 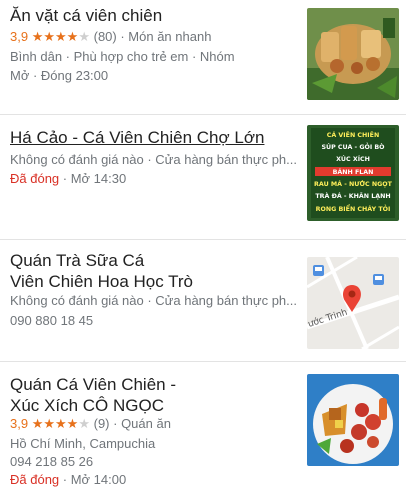 What do you see at coordinates (170, 36) in the screenshot?
I see `category: Món ăn nhanh` at bounding box center [170, 36].